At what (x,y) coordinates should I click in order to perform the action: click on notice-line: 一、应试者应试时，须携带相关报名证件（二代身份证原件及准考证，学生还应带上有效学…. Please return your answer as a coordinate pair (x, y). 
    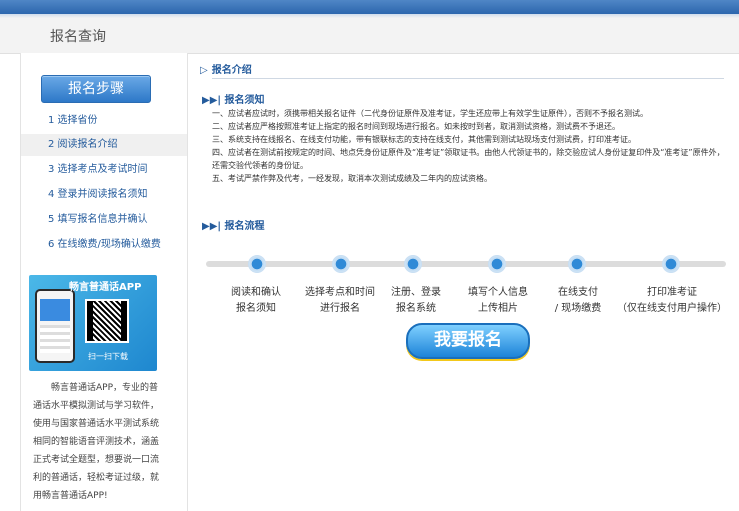
    Looking at the image, I should click on (430, 113).